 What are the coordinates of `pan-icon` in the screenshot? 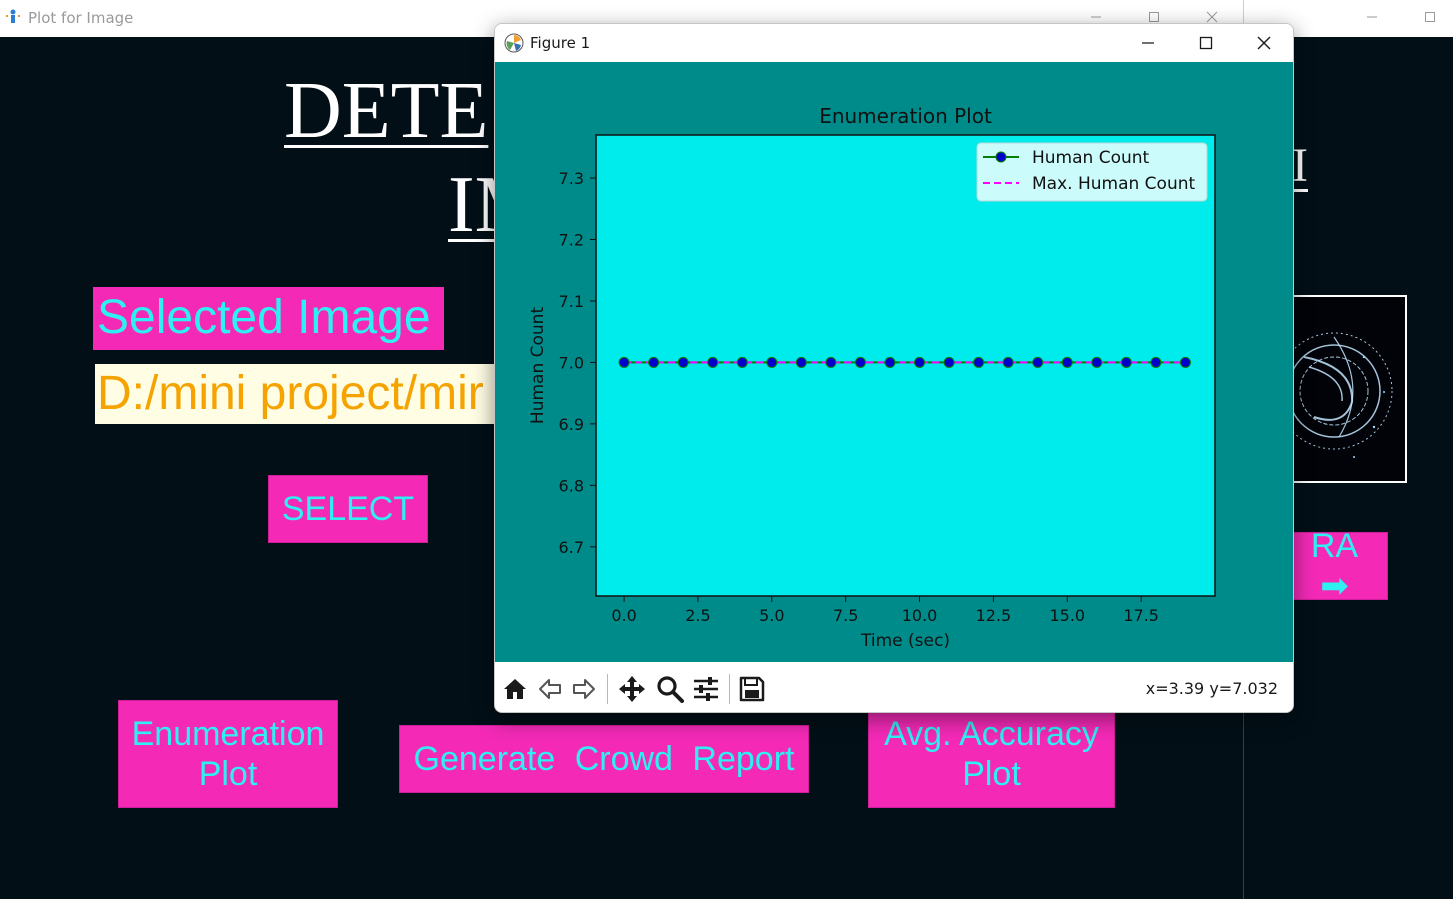 It's located at (632, 689).